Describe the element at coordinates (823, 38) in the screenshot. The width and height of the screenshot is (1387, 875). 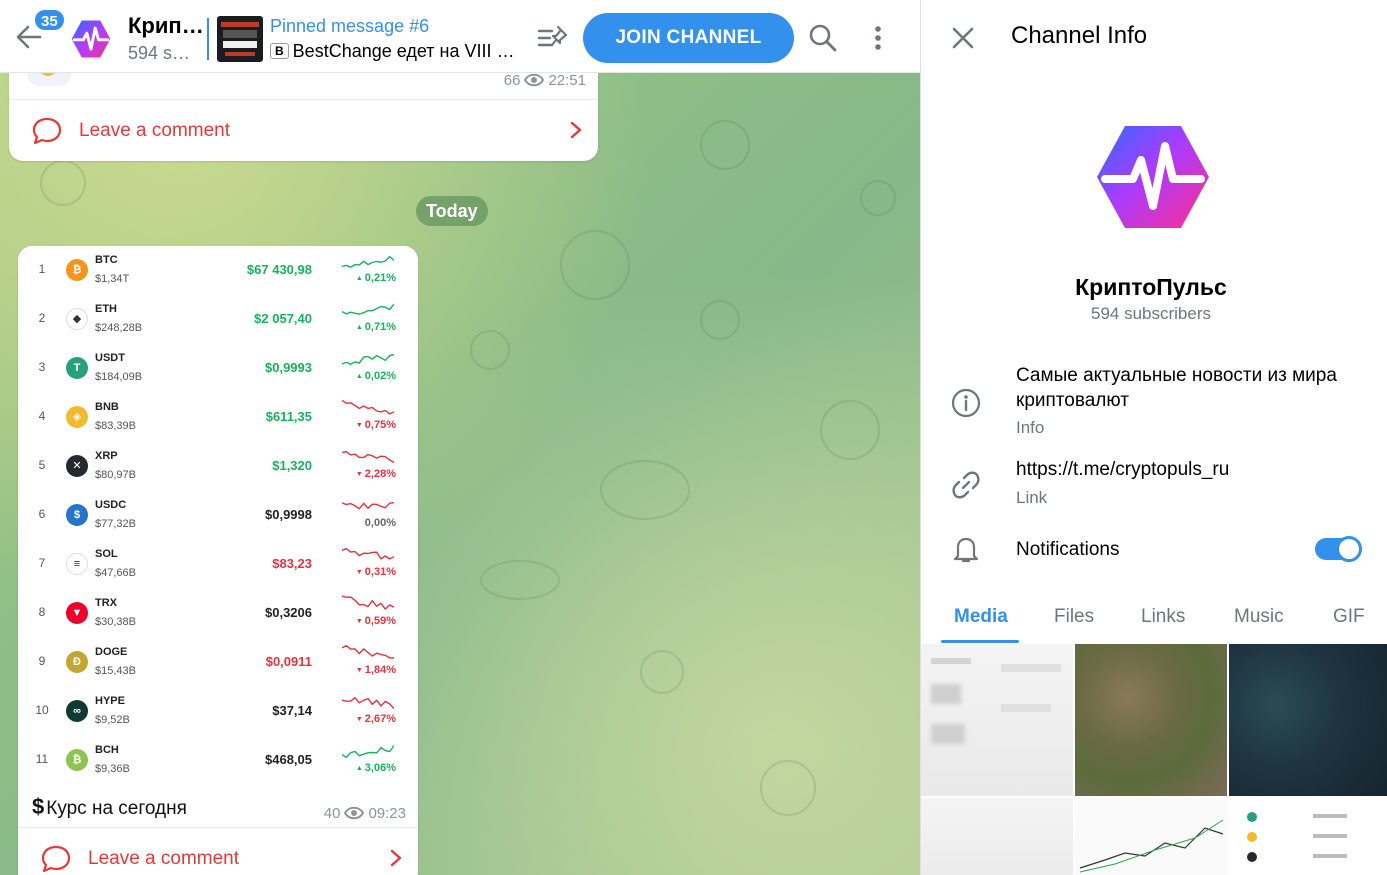
I see `search-icon` at that location.